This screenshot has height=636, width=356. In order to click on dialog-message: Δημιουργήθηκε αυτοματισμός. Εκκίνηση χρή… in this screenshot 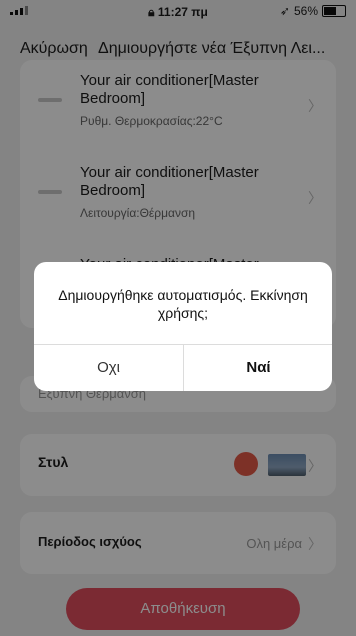, I will do `click(183, 304)`.